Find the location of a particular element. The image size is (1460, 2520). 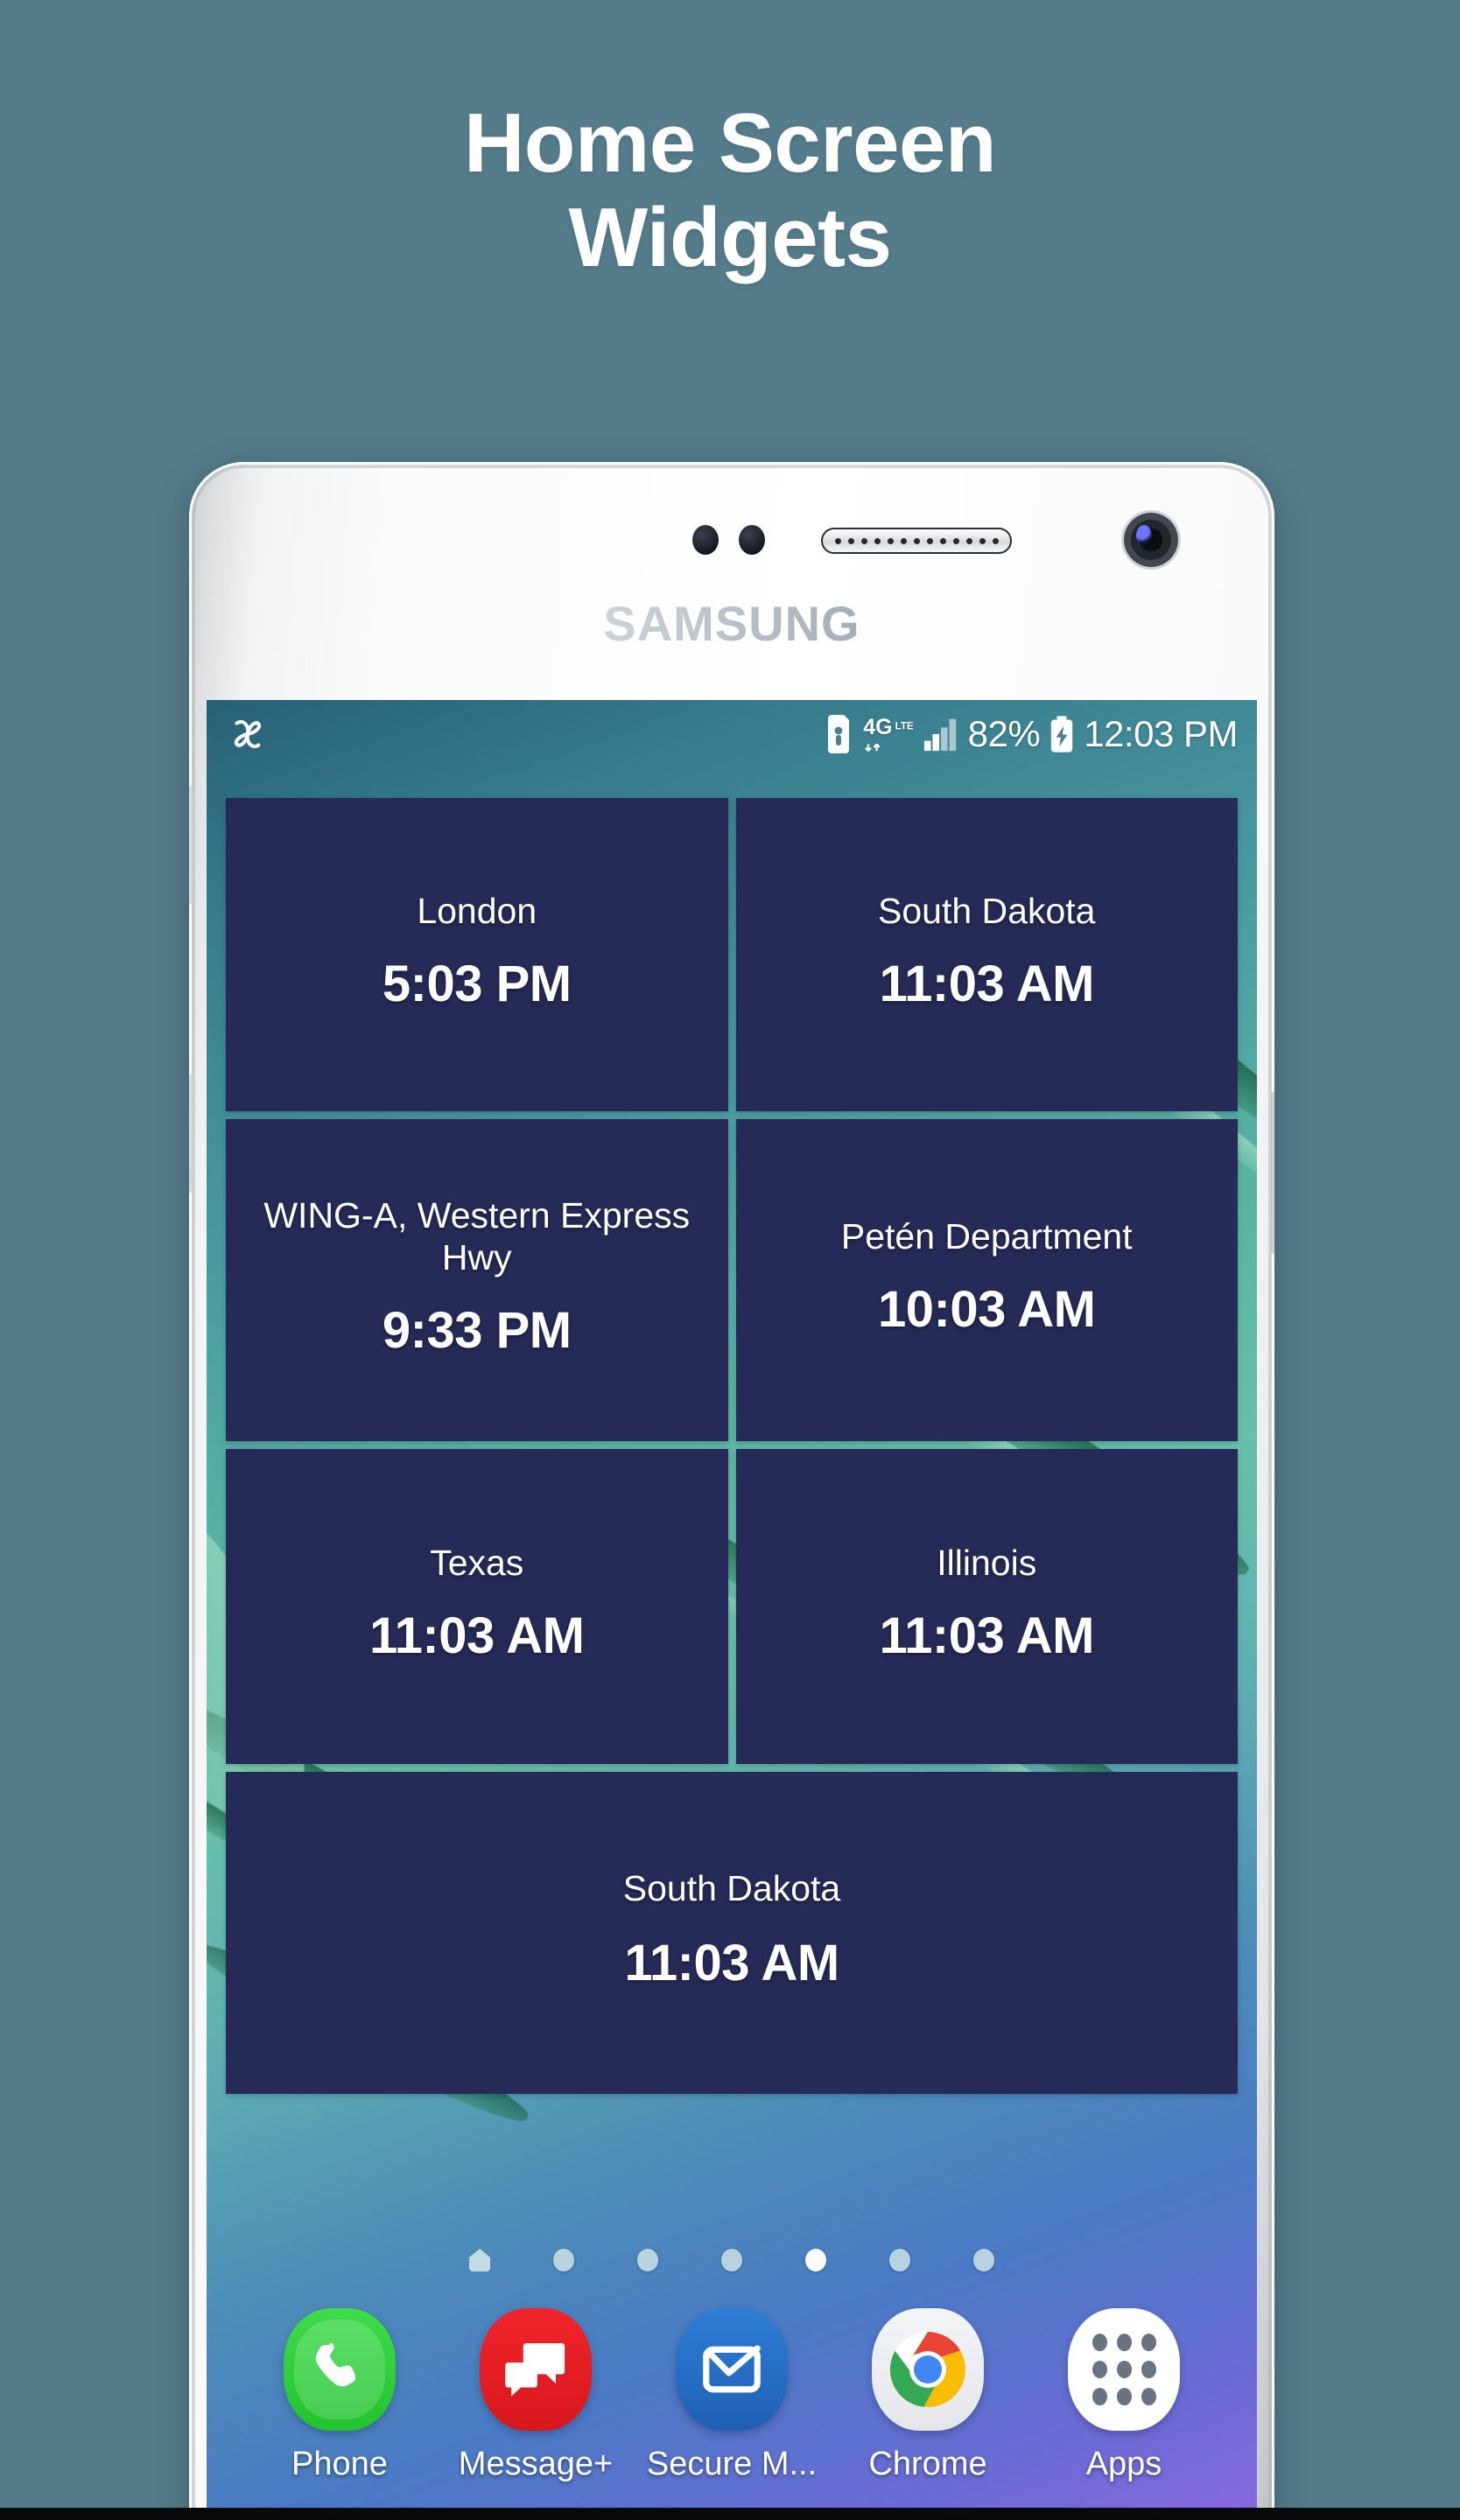

phone-top-bezel: SAMSUNG is located at coordinates (732, 581).